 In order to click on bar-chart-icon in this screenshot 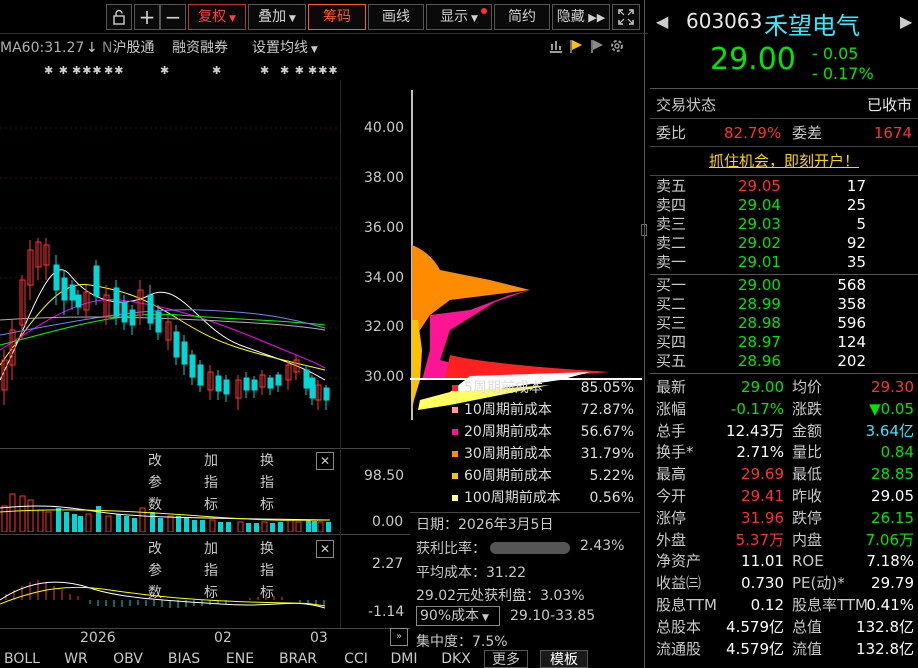, I will do `click(556, 46)`.